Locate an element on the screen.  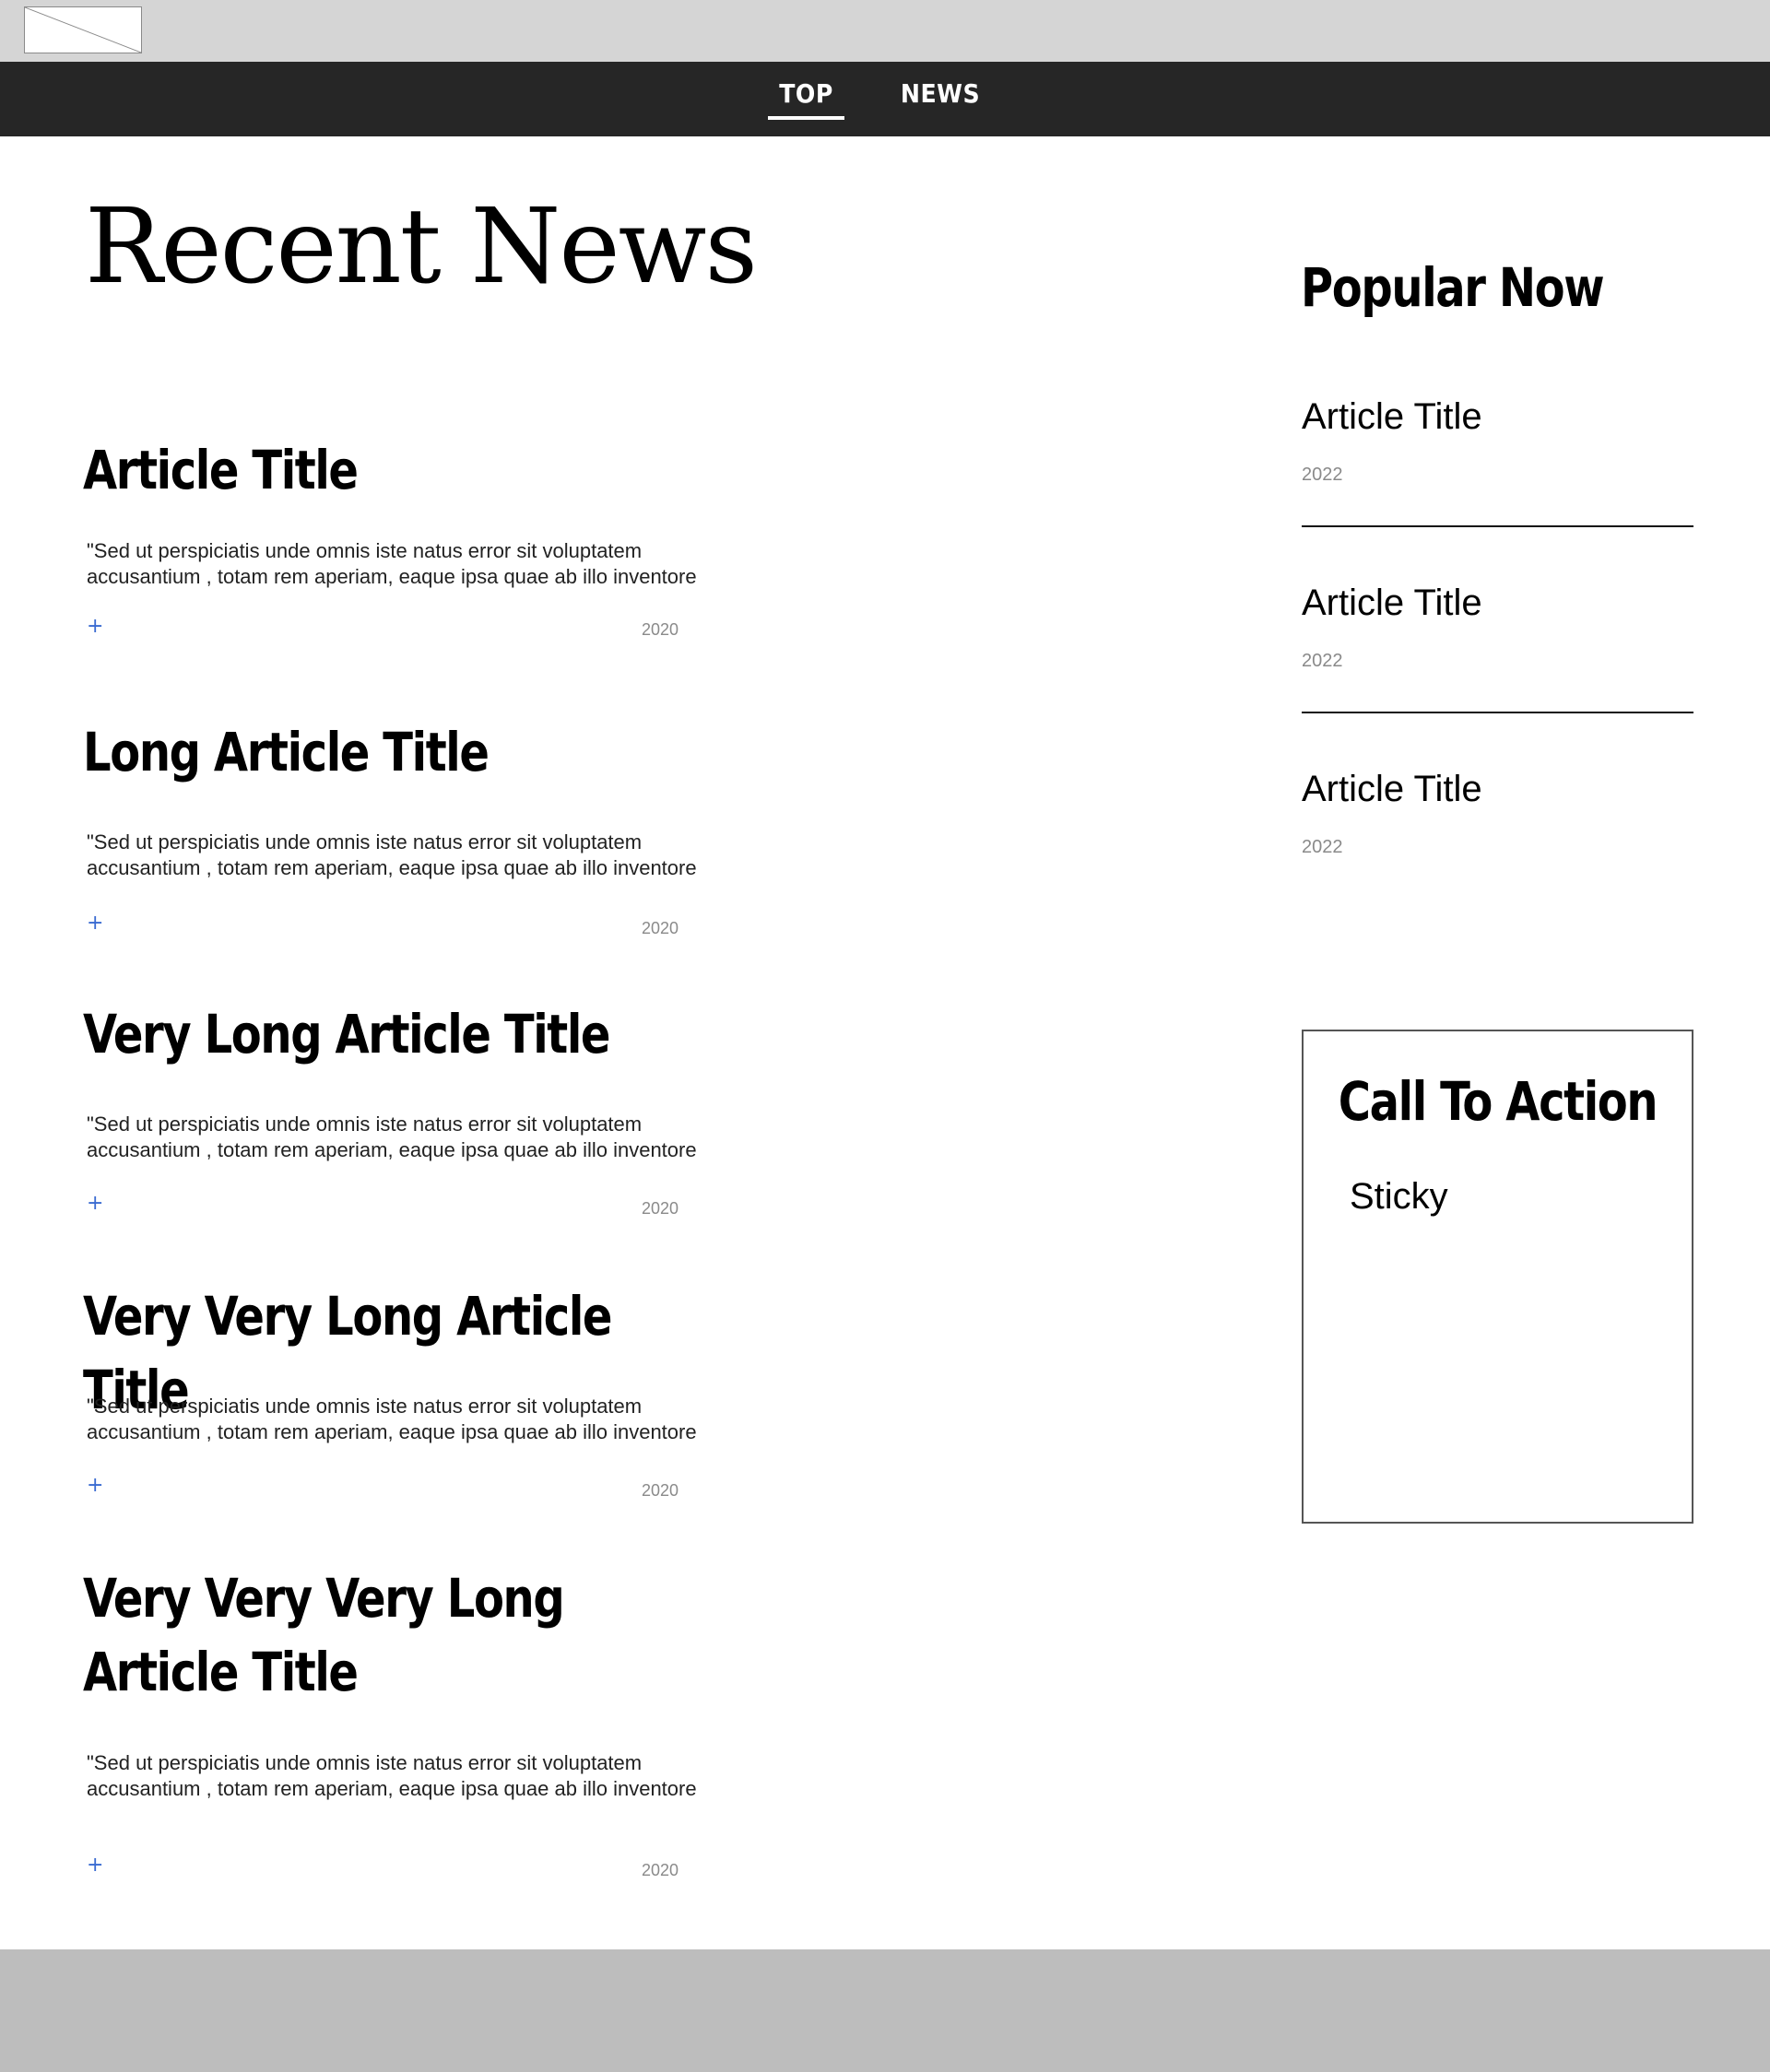
nav-item-top: TOP is located at coordinates (806, 99).